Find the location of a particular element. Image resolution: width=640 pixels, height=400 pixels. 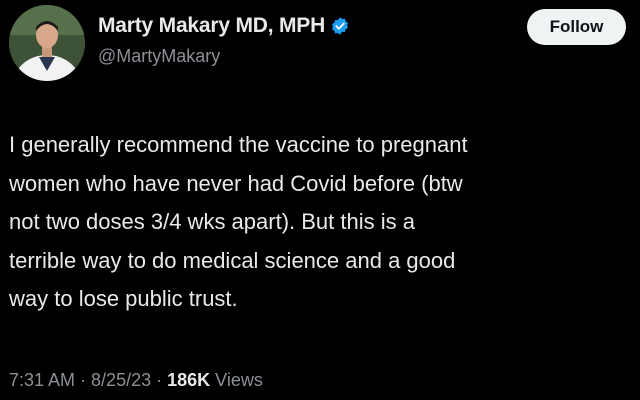

tweet-date: 8/25/23 is located at coordinates (121, 380).